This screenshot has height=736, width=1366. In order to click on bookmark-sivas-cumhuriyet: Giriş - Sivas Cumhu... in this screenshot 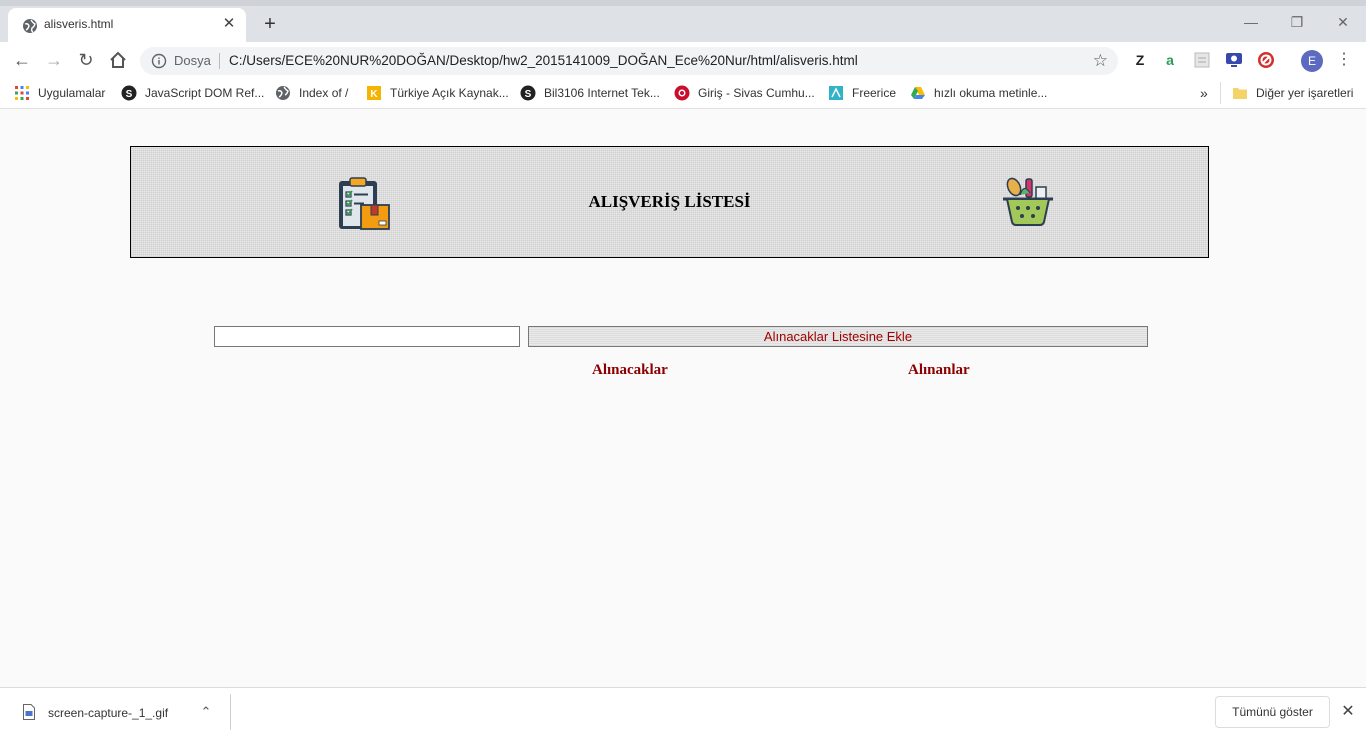, I will do `click(744, 93)`.